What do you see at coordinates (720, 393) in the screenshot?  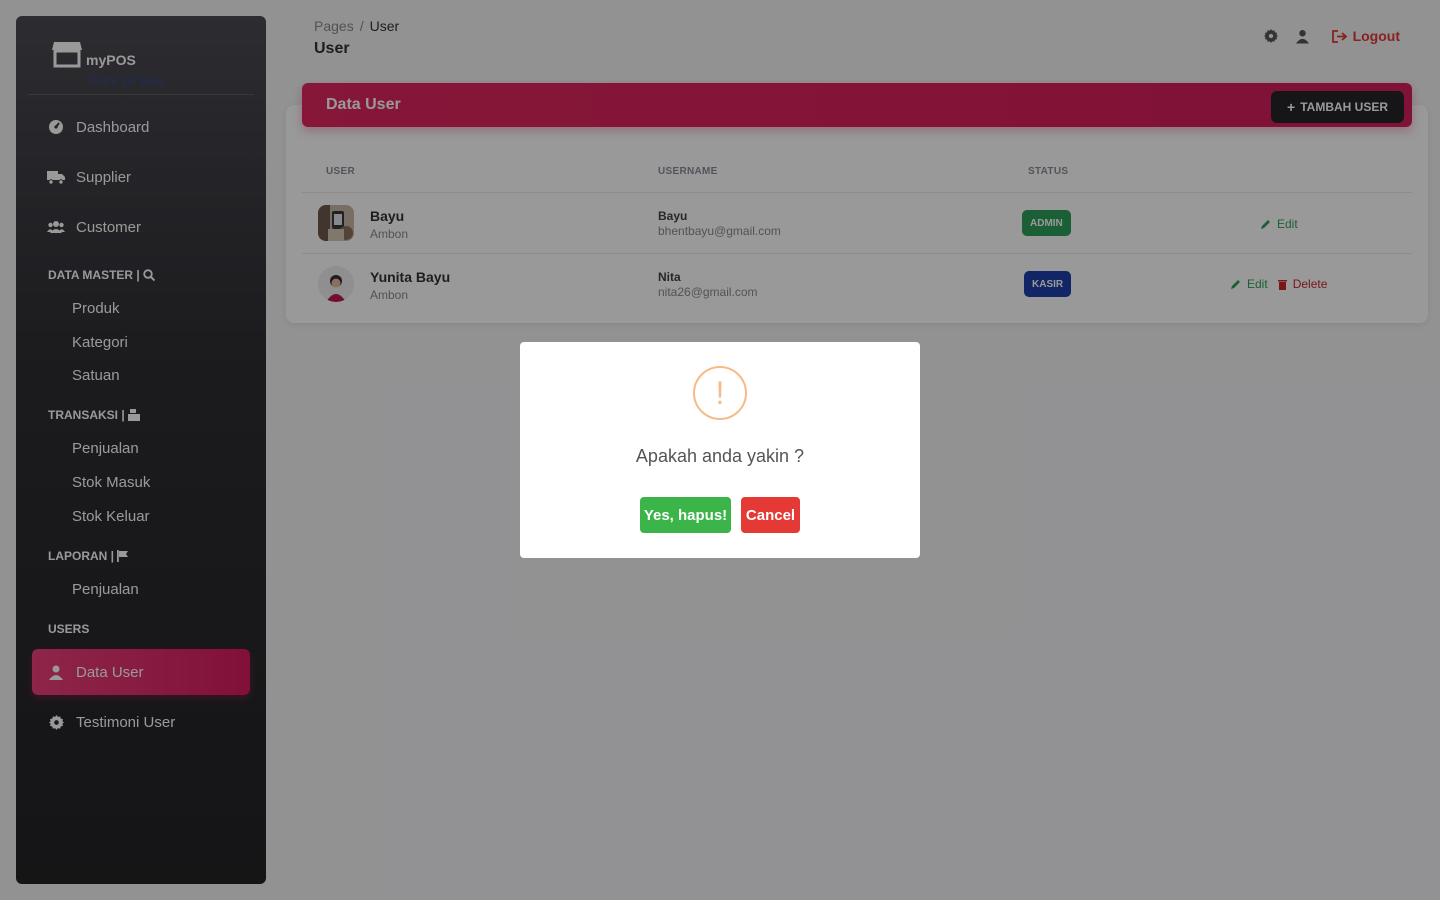 I see `warning-icon: !` at bounding box center [720, 393].